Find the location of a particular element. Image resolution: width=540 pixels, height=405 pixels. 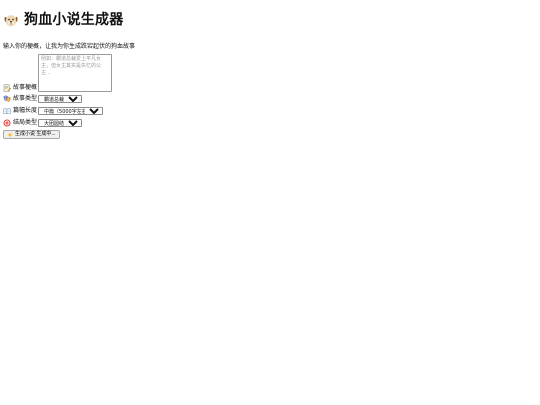

open-book-icon is located at coordinates (7, 111).